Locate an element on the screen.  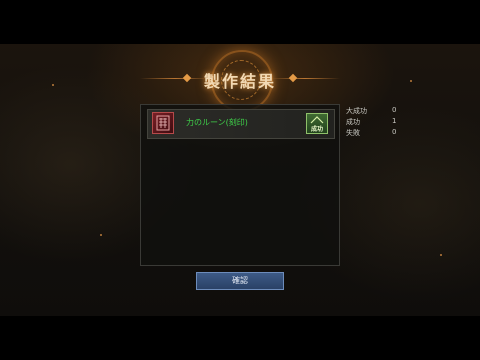
success-badge: 成功 is located at coordinates (317, 123).